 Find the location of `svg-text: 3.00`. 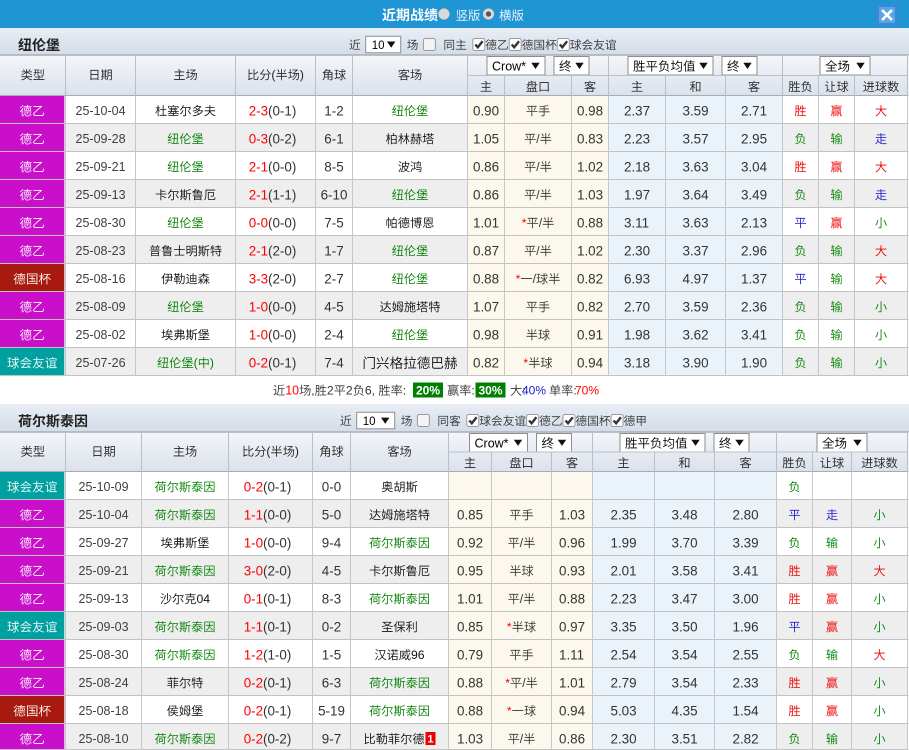

svg-text: 3.00 is located at coordinates (746, 599).